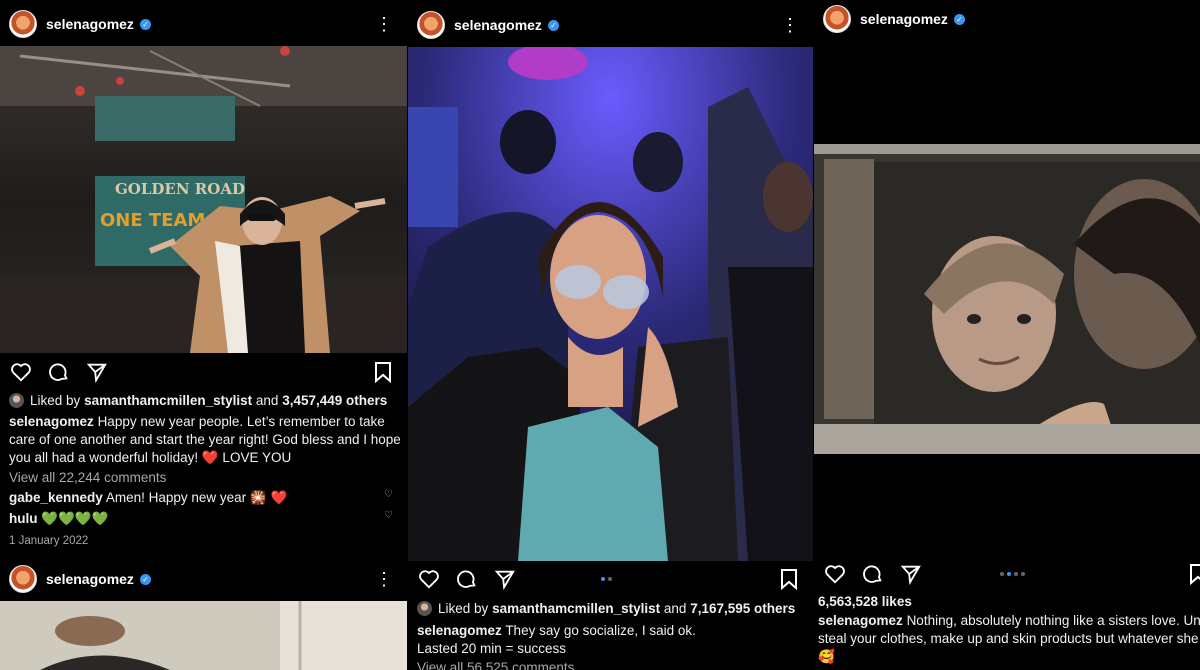  Describe the element at coordinates (742, 608) in the screenshot. I see `likes-count-link: 7,167,595 others` at that location.